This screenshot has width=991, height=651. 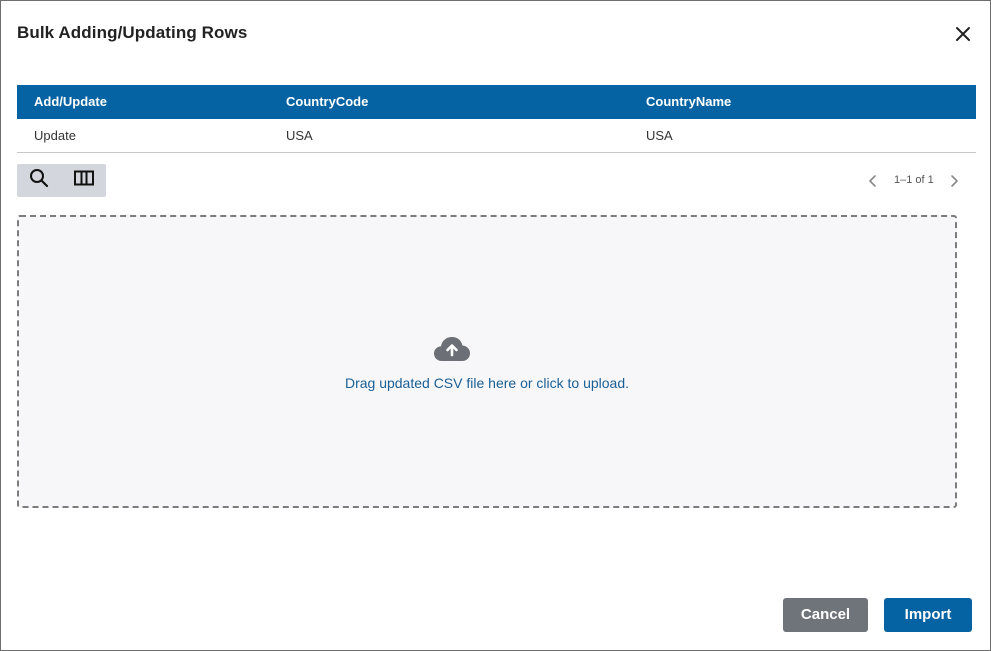 I want to click on grid-toolbar, so click(x=61, y=180).